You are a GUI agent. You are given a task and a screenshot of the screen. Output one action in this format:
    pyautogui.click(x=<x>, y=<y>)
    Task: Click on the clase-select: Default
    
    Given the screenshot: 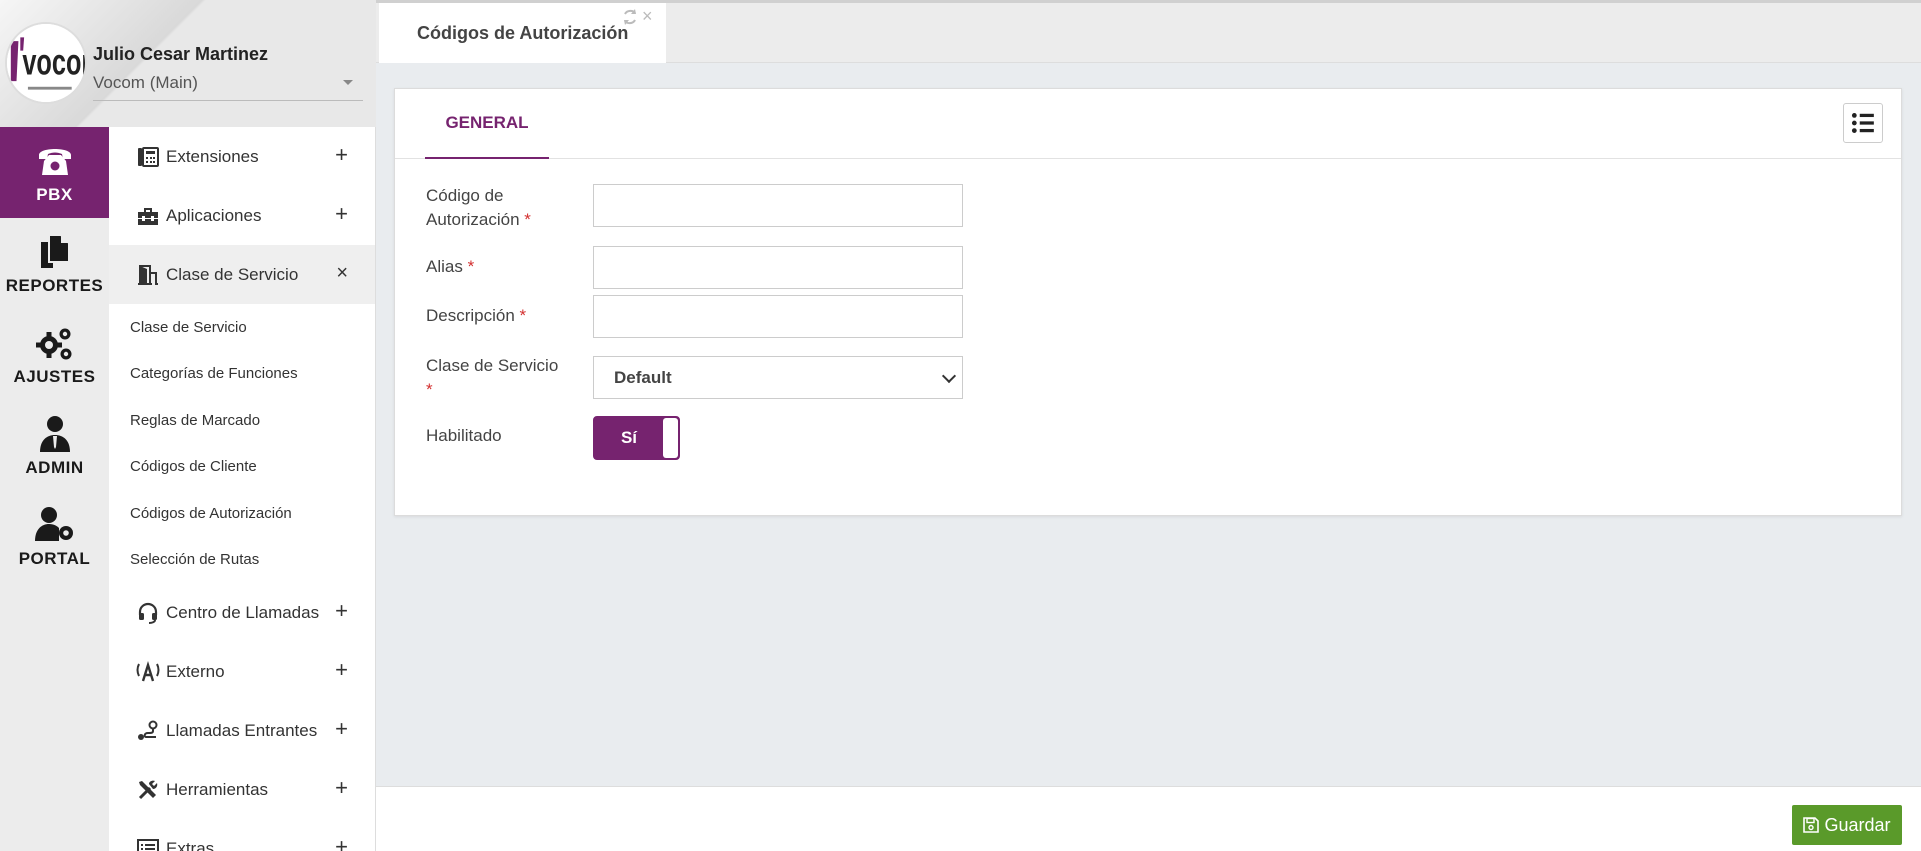 What is the action you would take?
    pyautogui.click(x=778, y=377)
    